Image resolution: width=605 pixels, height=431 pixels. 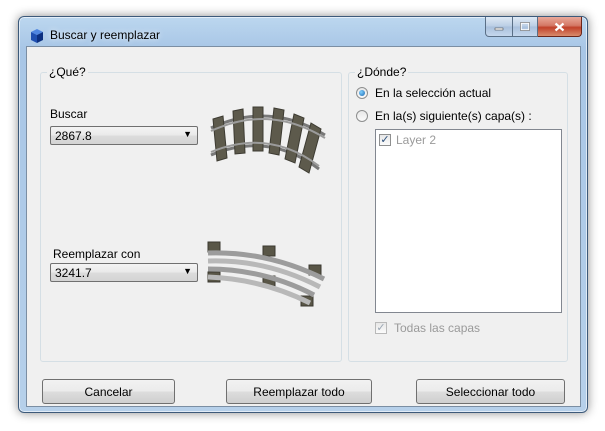 I want to click on caption-buttons, so click(x=533, y=27).